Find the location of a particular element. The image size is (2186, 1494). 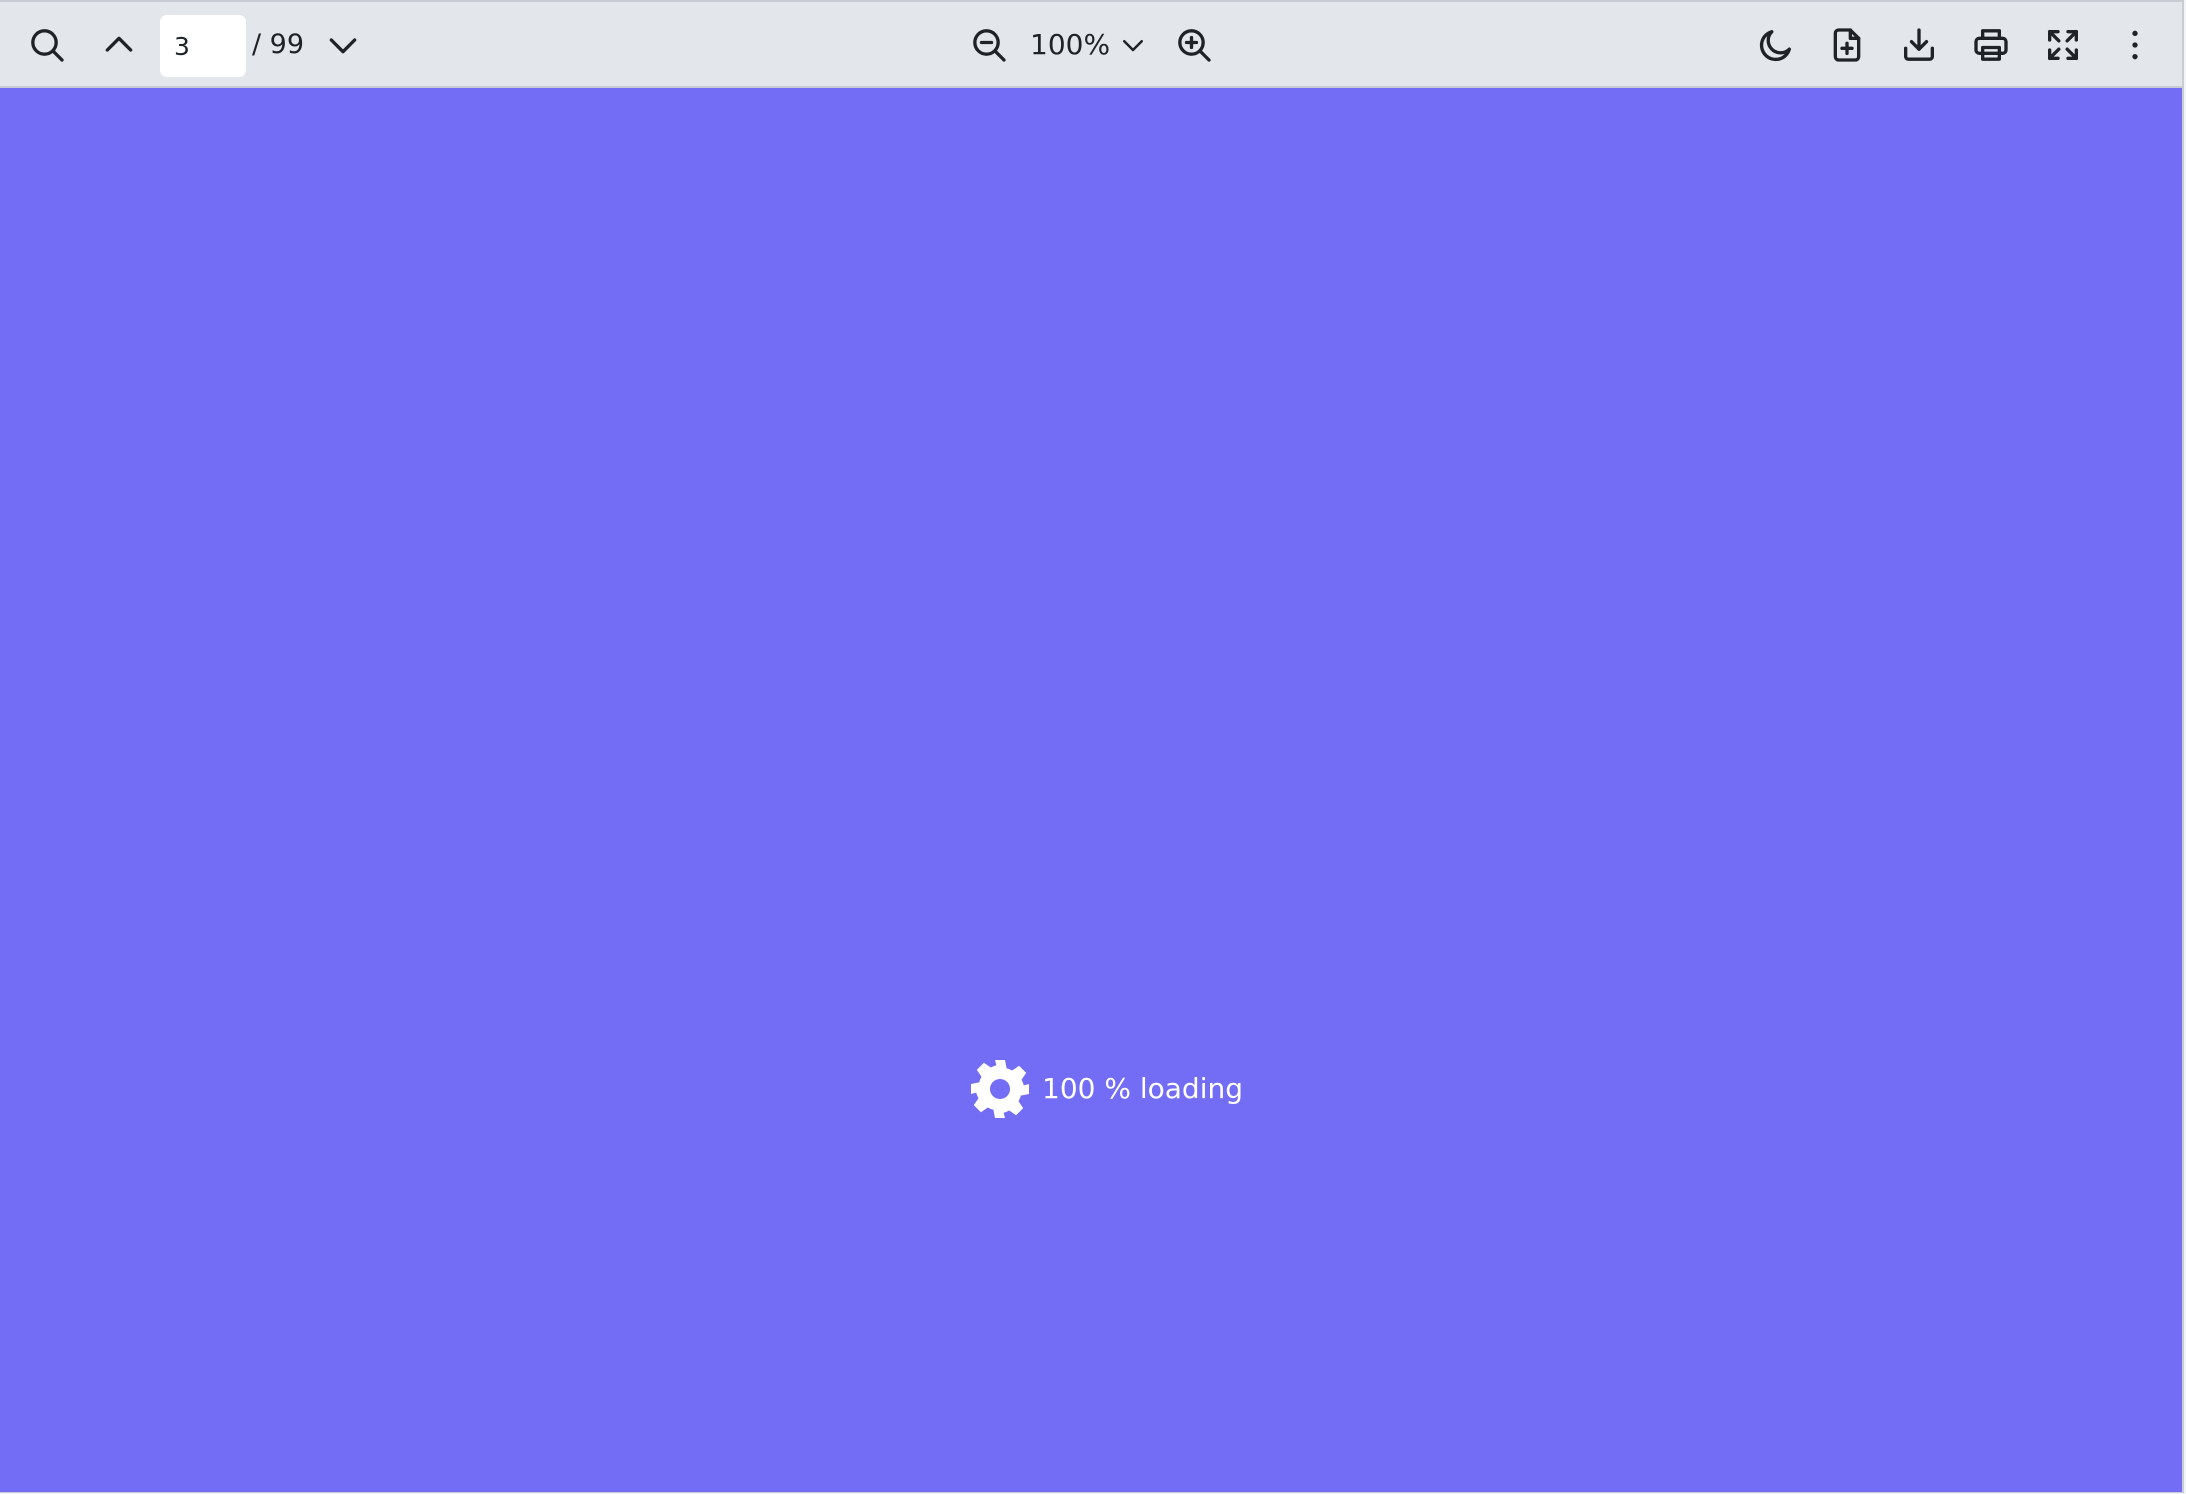

moon-icon is located at coordinates (1775, 46).